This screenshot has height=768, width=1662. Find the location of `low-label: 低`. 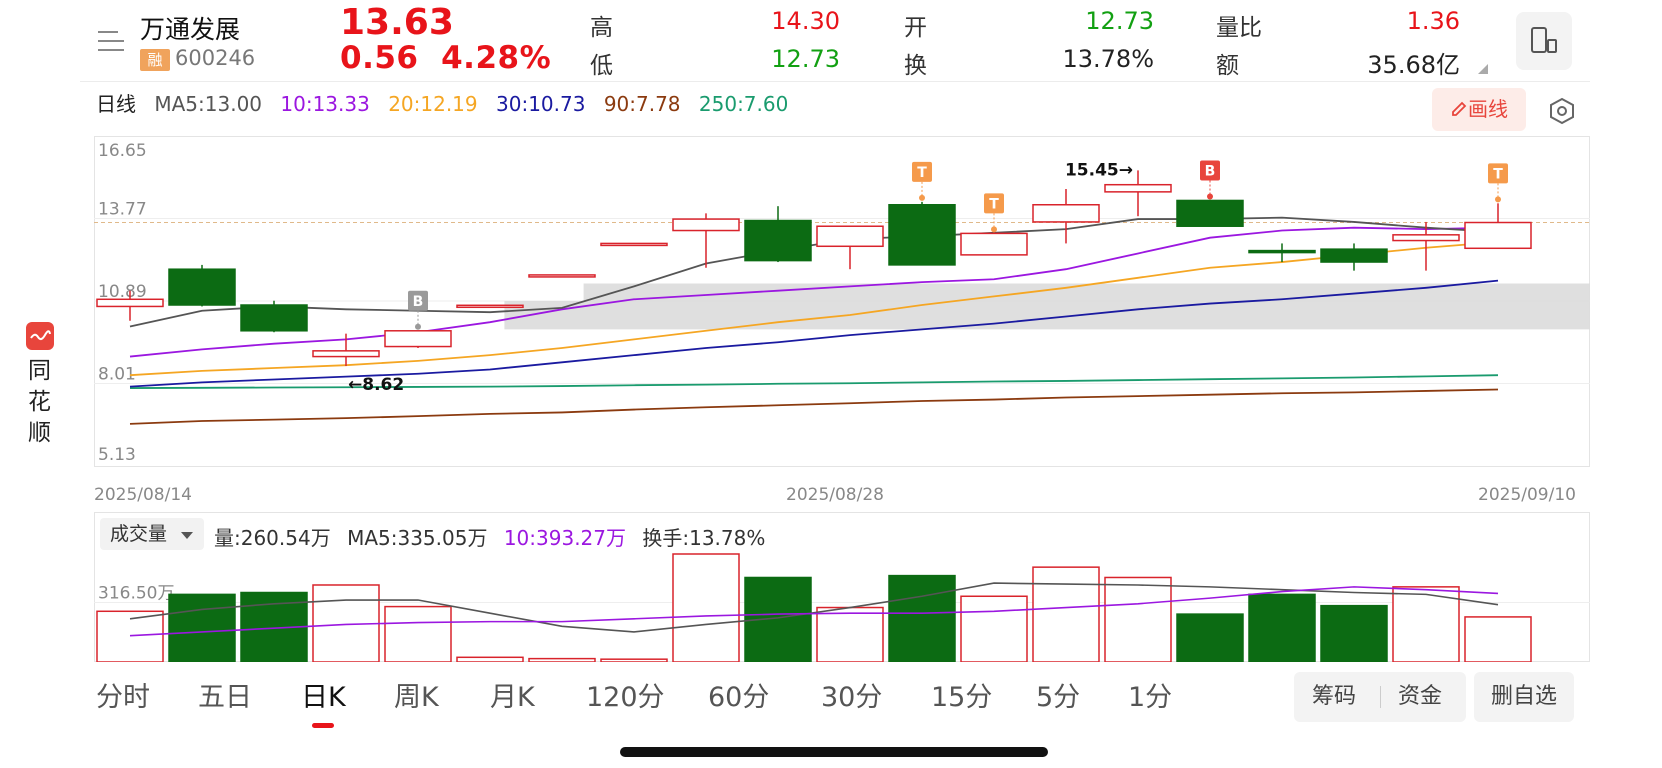

low-label: 低 is located at coordinates (601, 66).